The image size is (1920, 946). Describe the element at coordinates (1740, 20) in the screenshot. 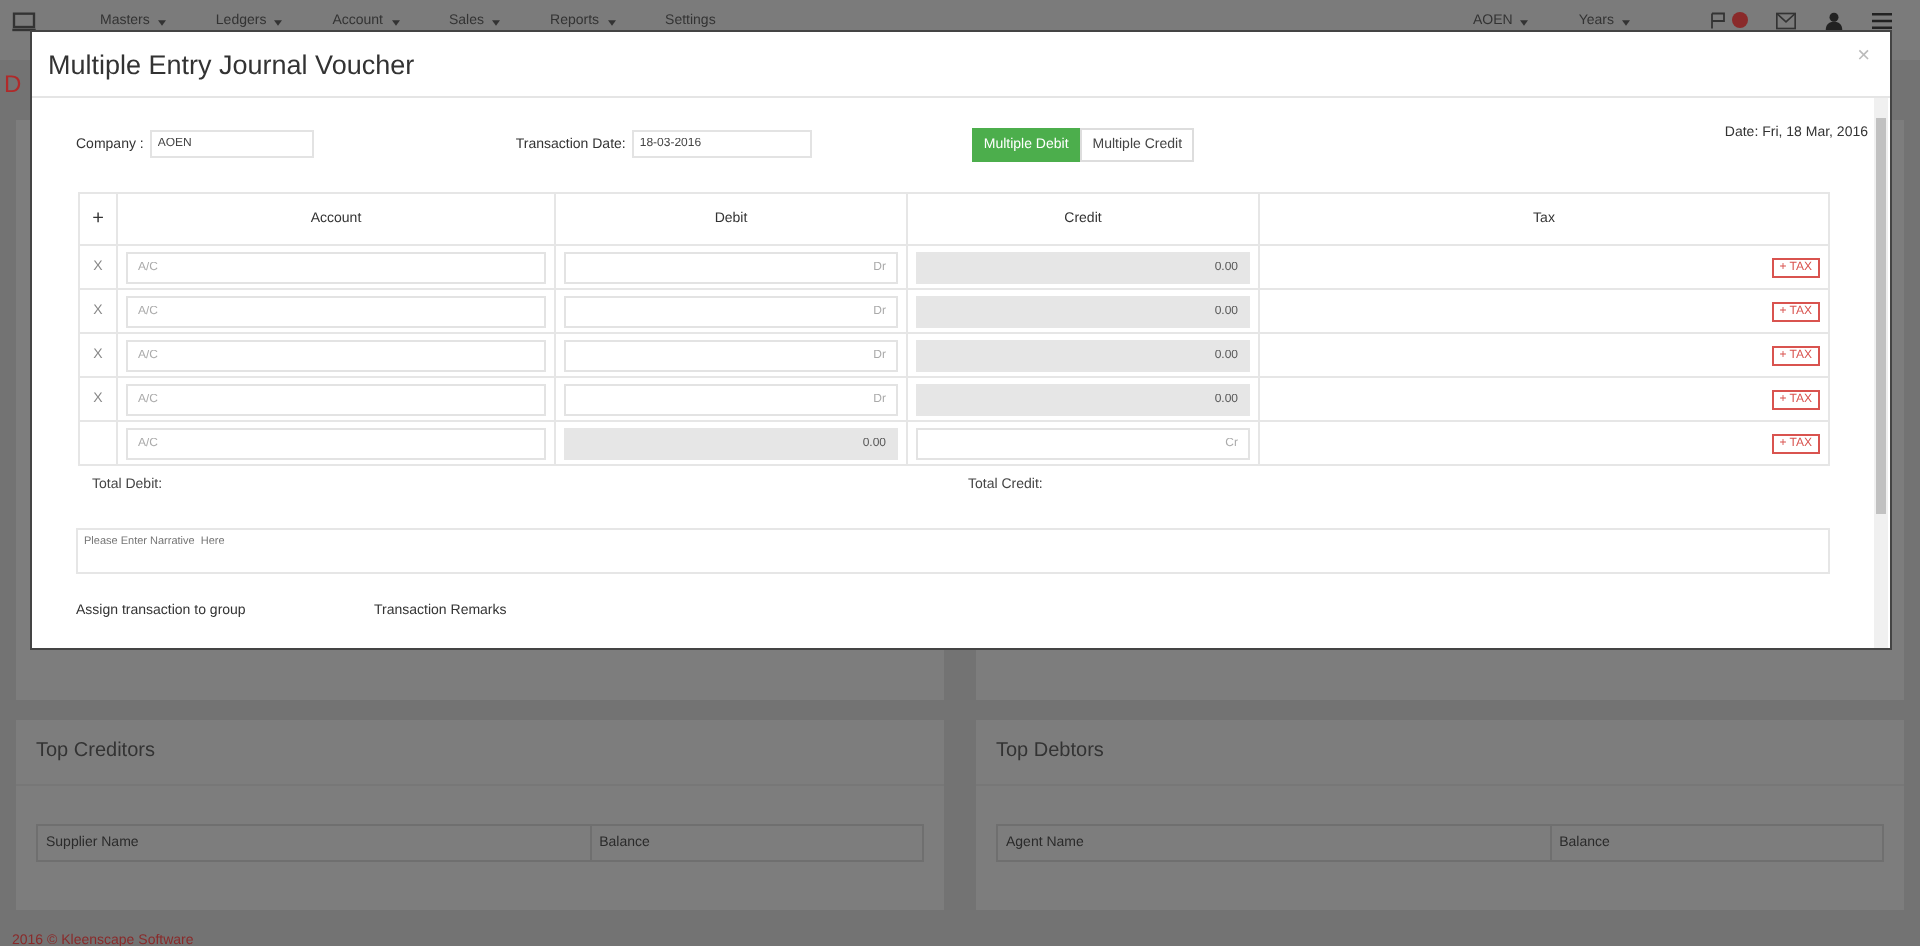

I see `notification-badge` at that location.